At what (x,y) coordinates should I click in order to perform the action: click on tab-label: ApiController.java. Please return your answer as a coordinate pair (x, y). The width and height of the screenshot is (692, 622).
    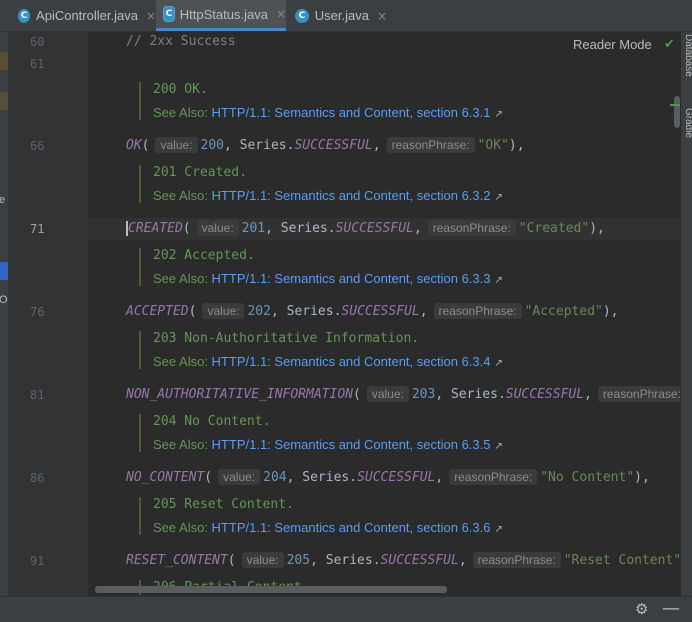
    Looking at the image, I should click on (87, 15).